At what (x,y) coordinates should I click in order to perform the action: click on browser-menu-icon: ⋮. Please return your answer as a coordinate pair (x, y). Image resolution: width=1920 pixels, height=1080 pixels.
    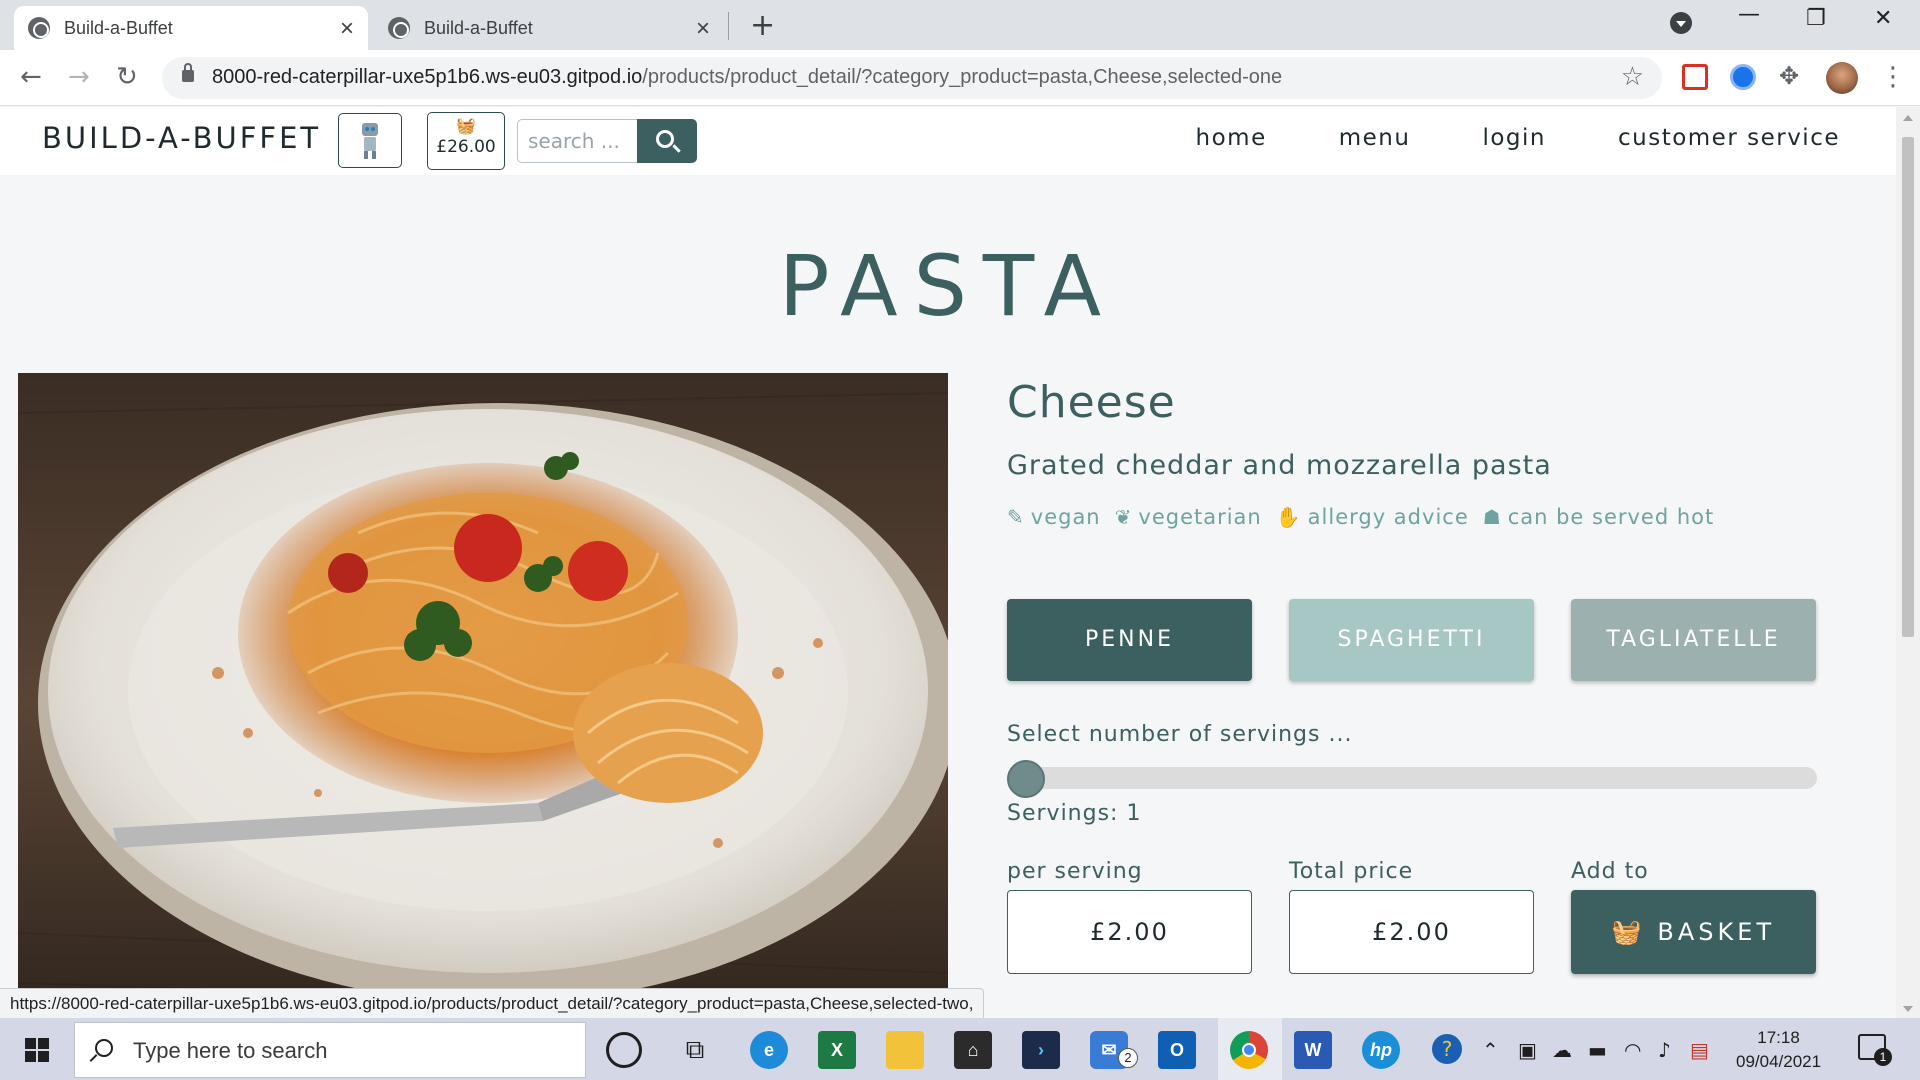
    Looking at the image, I should click on (1893, 77).